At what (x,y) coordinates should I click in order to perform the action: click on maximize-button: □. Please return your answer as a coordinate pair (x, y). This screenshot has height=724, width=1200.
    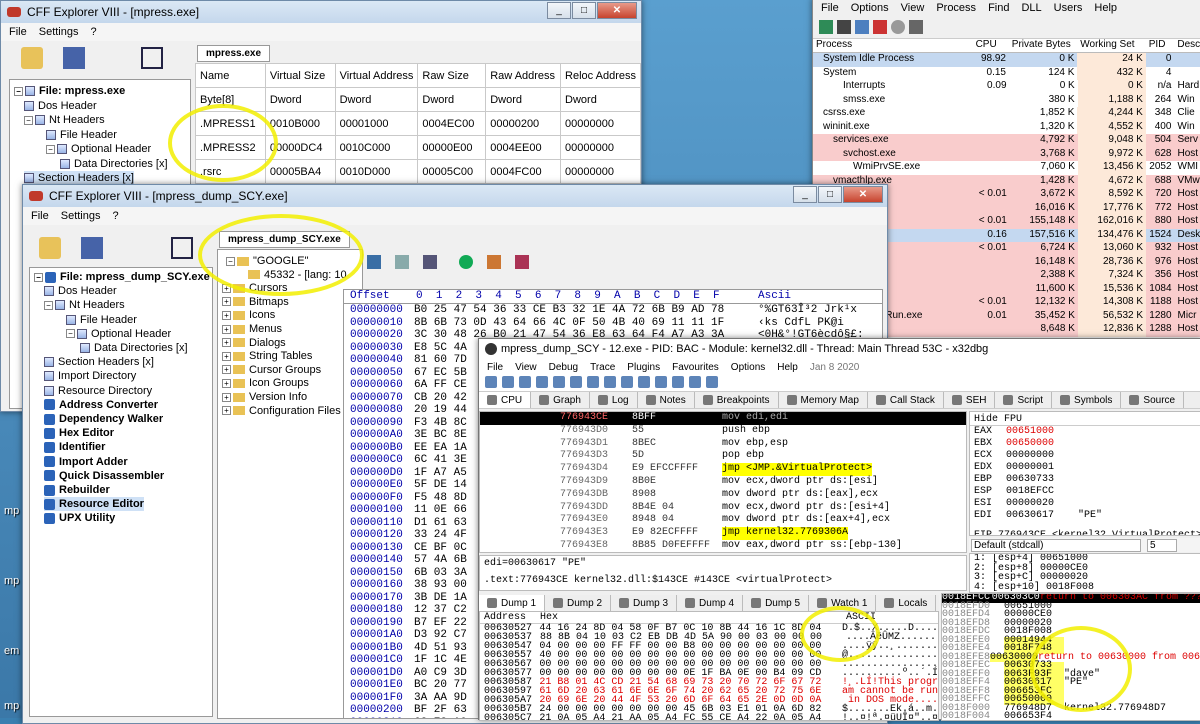
    Looking at the image, I should click on (584, 10).